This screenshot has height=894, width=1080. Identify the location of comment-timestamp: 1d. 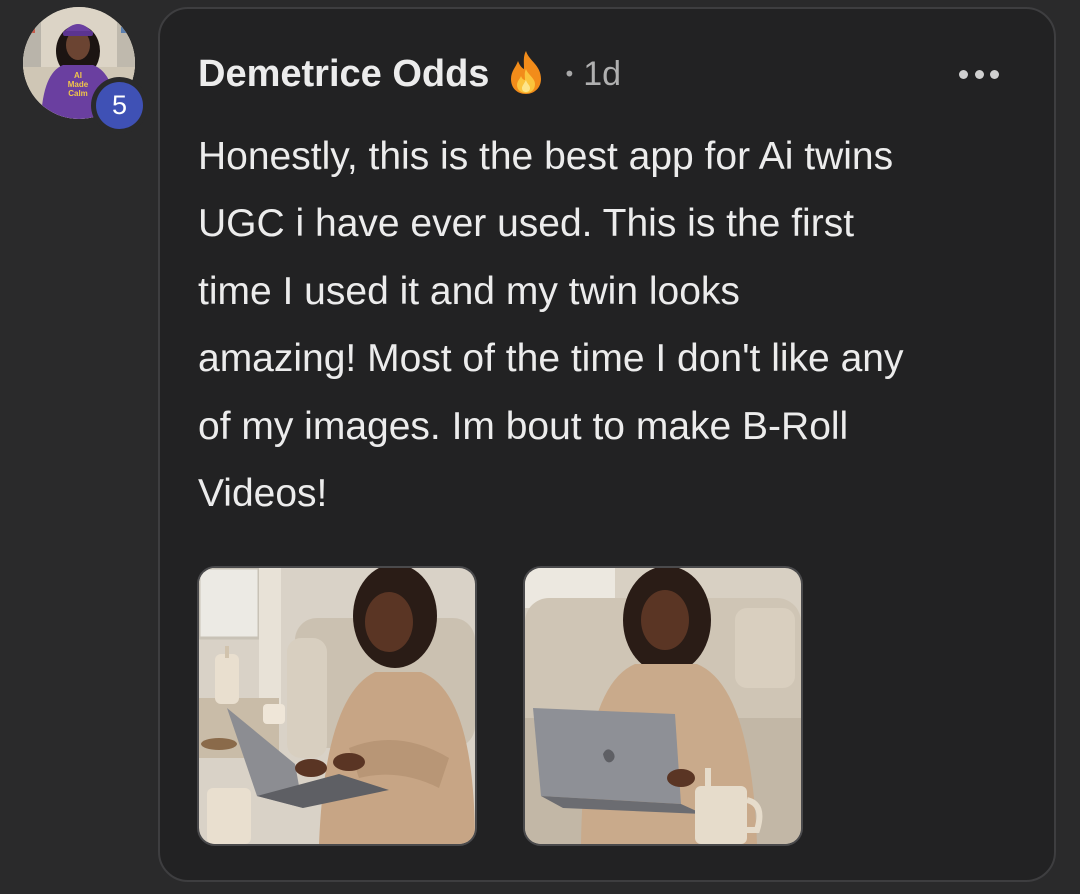
(602, 73).